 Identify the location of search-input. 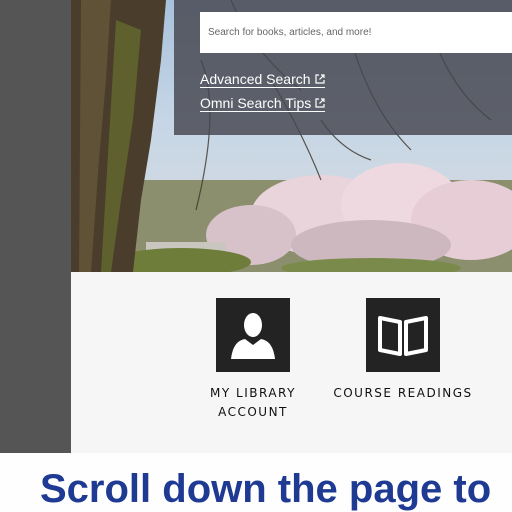
(356, 32).